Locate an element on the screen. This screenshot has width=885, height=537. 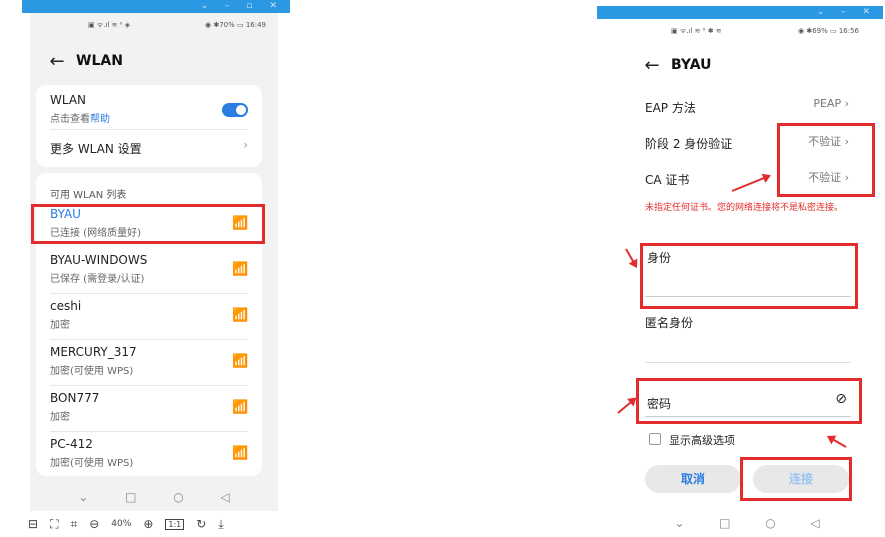
header: ← BYAU is located at coordinates (747, 65).